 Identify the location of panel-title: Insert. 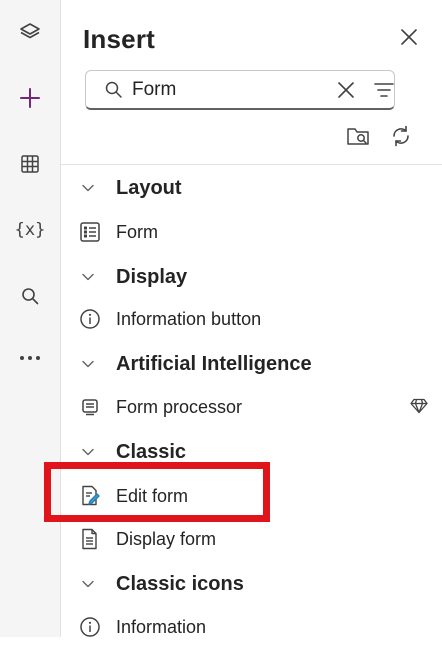
(119, 39).